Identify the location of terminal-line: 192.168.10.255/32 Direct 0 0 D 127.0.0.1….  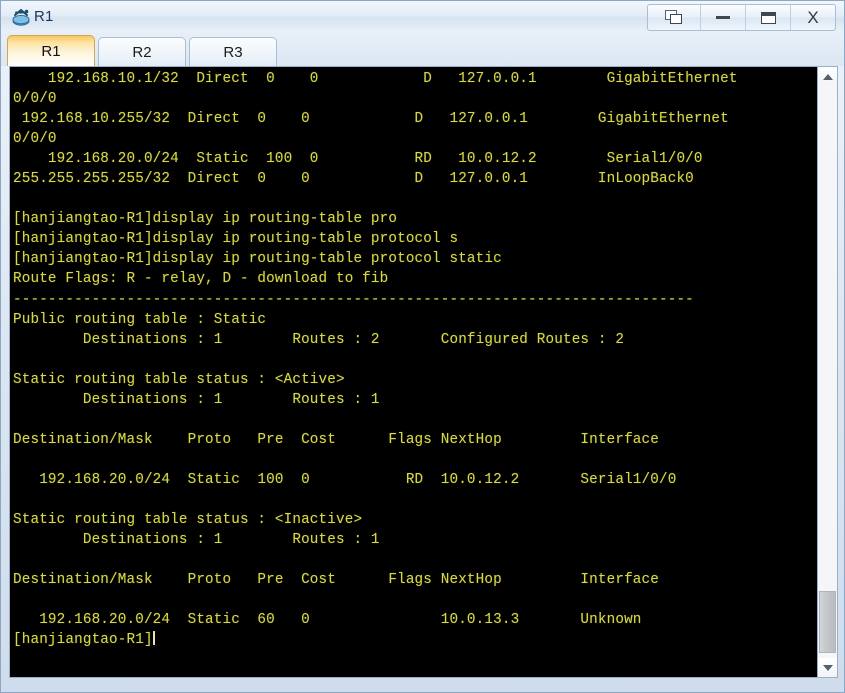
(371, 119).